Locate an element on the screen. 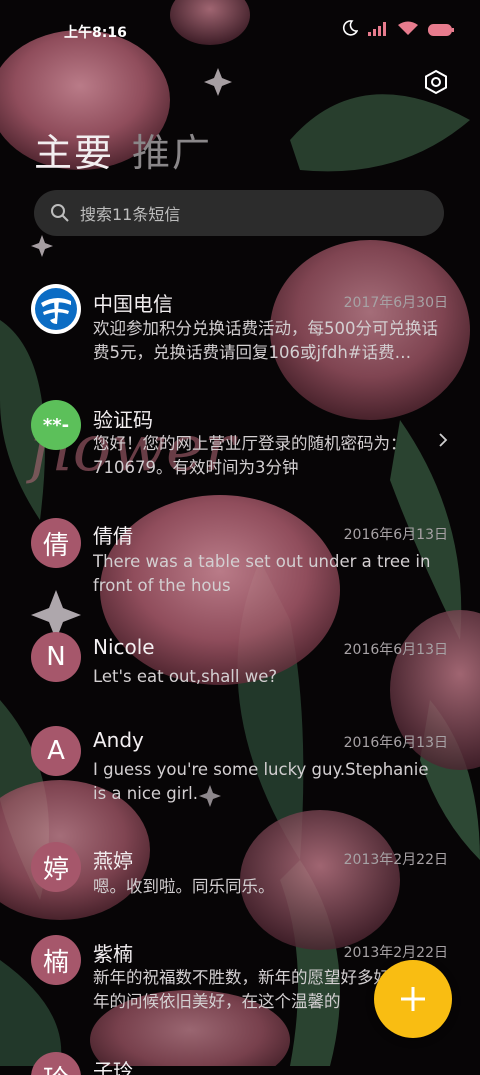 This screenshot has width=480, height=1075. avatar: 玲 is located at coordinates (56, 1063).